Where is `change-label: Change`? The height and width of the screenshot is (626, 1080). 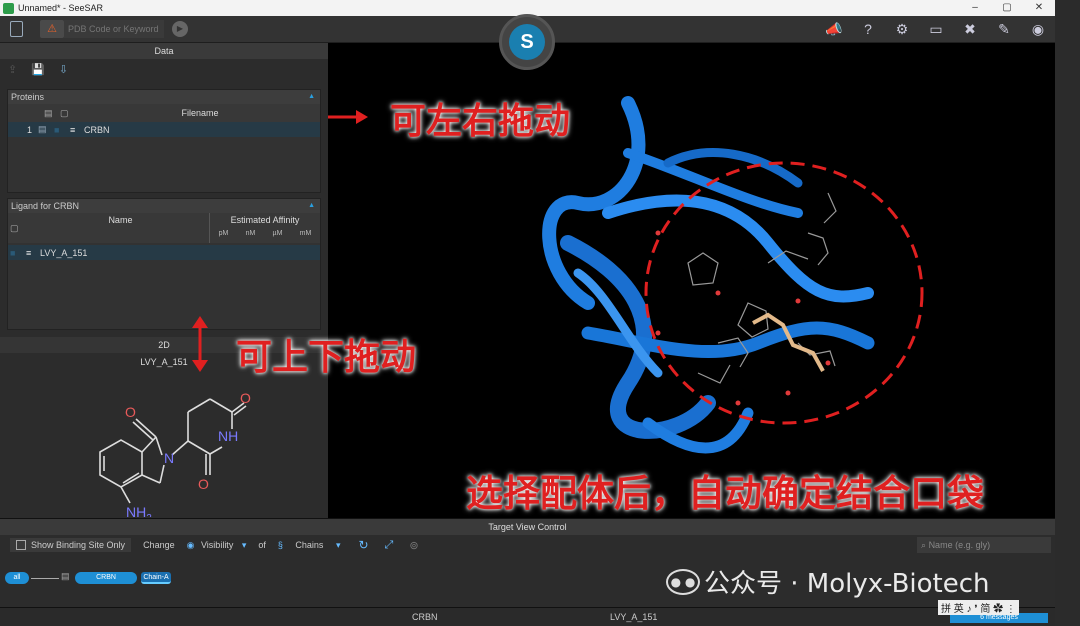 change-label: Change is located at coordinates (159, 545).